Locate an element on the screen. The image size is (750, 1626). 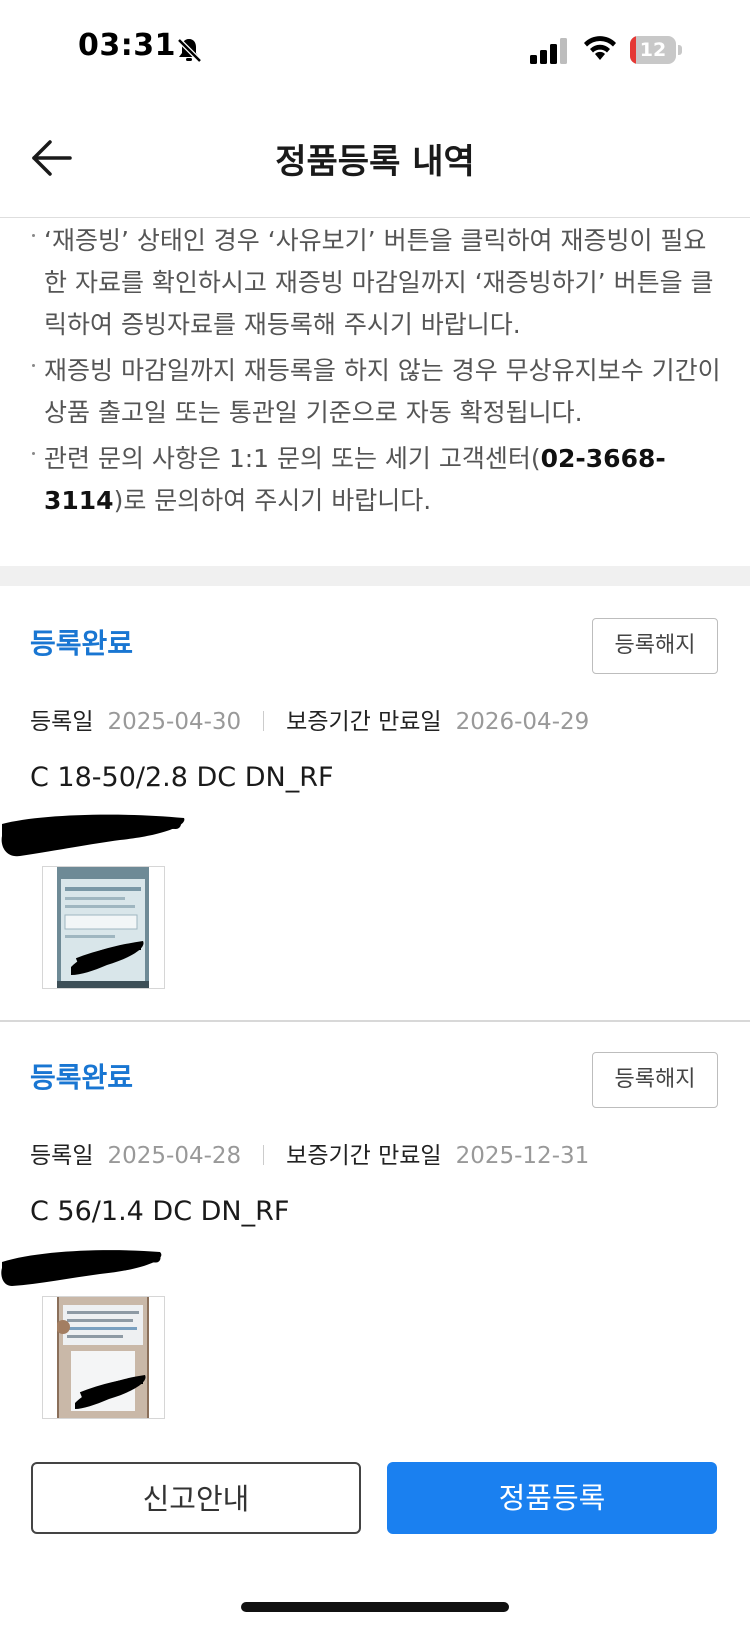
status-bar: 03:31 12 is located at coordinates (375, 50).